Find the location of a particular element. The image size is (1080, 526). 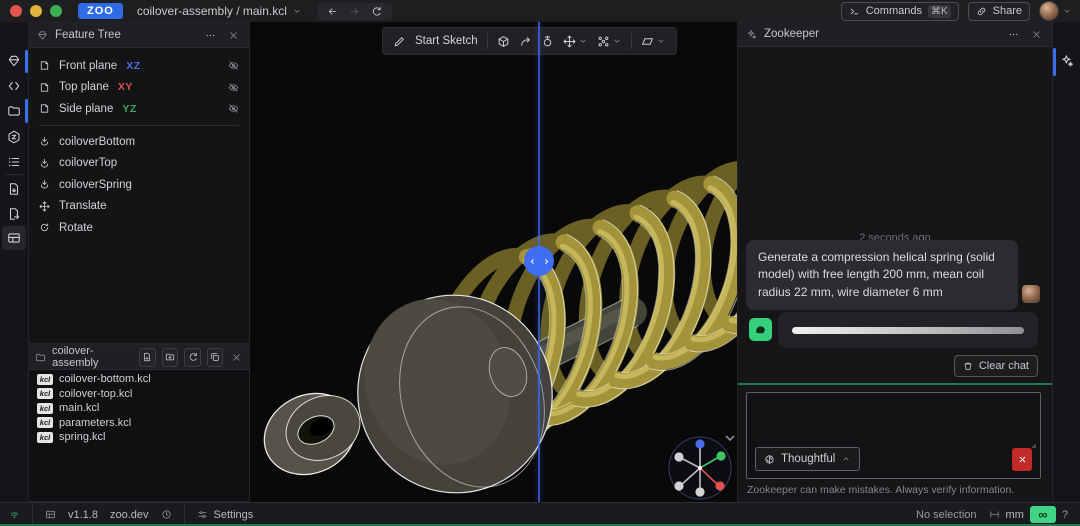

feature-tree-header: Feature Tree is located at coordinates (139, 35).